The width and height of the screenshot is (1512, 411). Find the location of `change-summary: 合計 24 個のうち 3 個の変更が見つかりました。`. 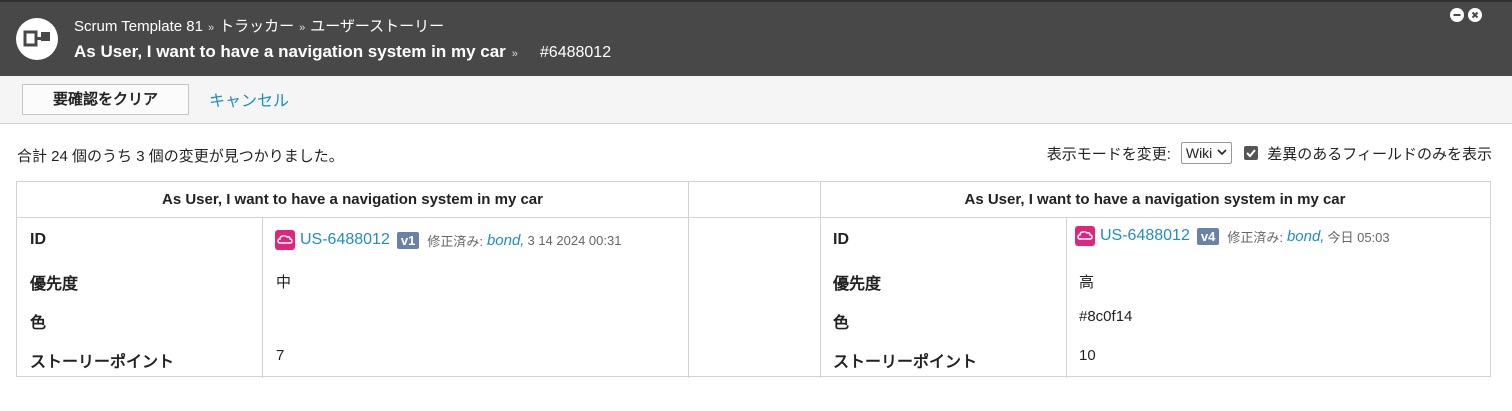

change-summary: 合計 24 個のうち 3 個の変更が見つかりました。 is located at coordinates (180, 156).